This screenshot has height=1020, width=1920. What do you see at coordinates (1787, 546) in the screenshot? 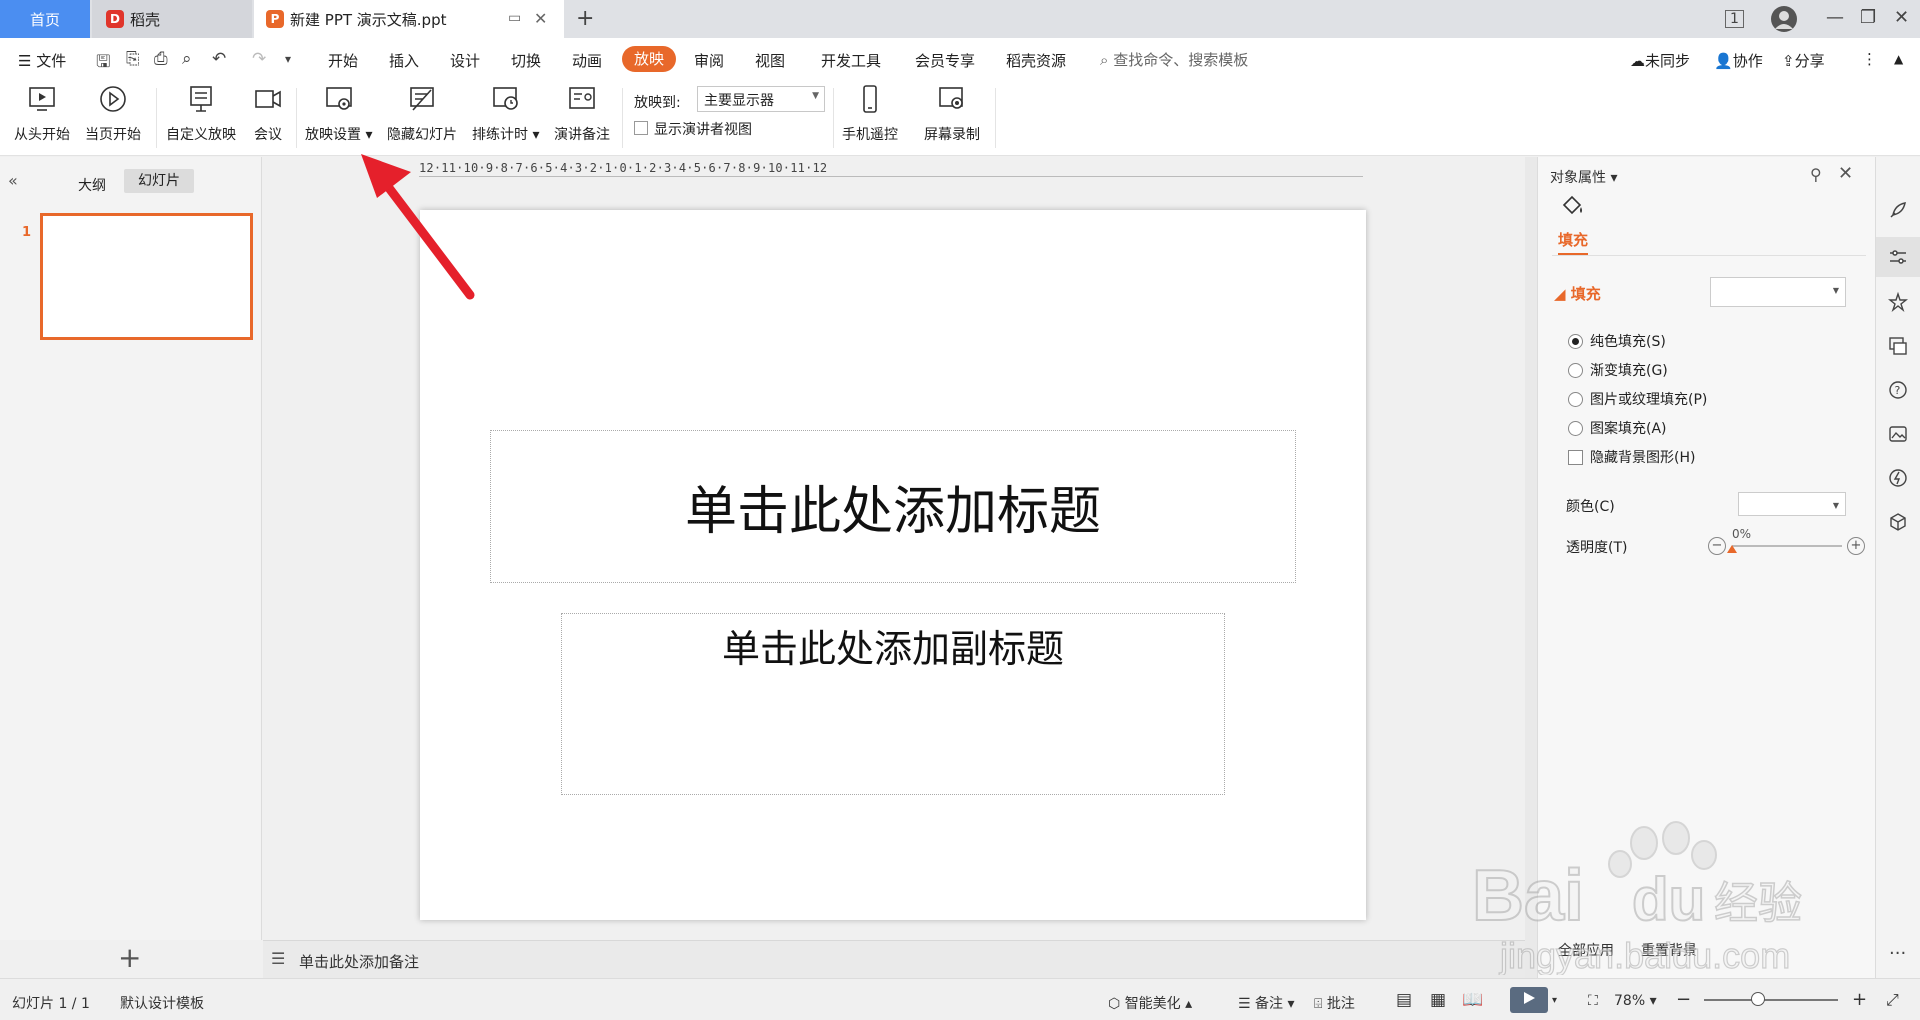
I see `transparency-slider` at bounding box center [1787, 546].